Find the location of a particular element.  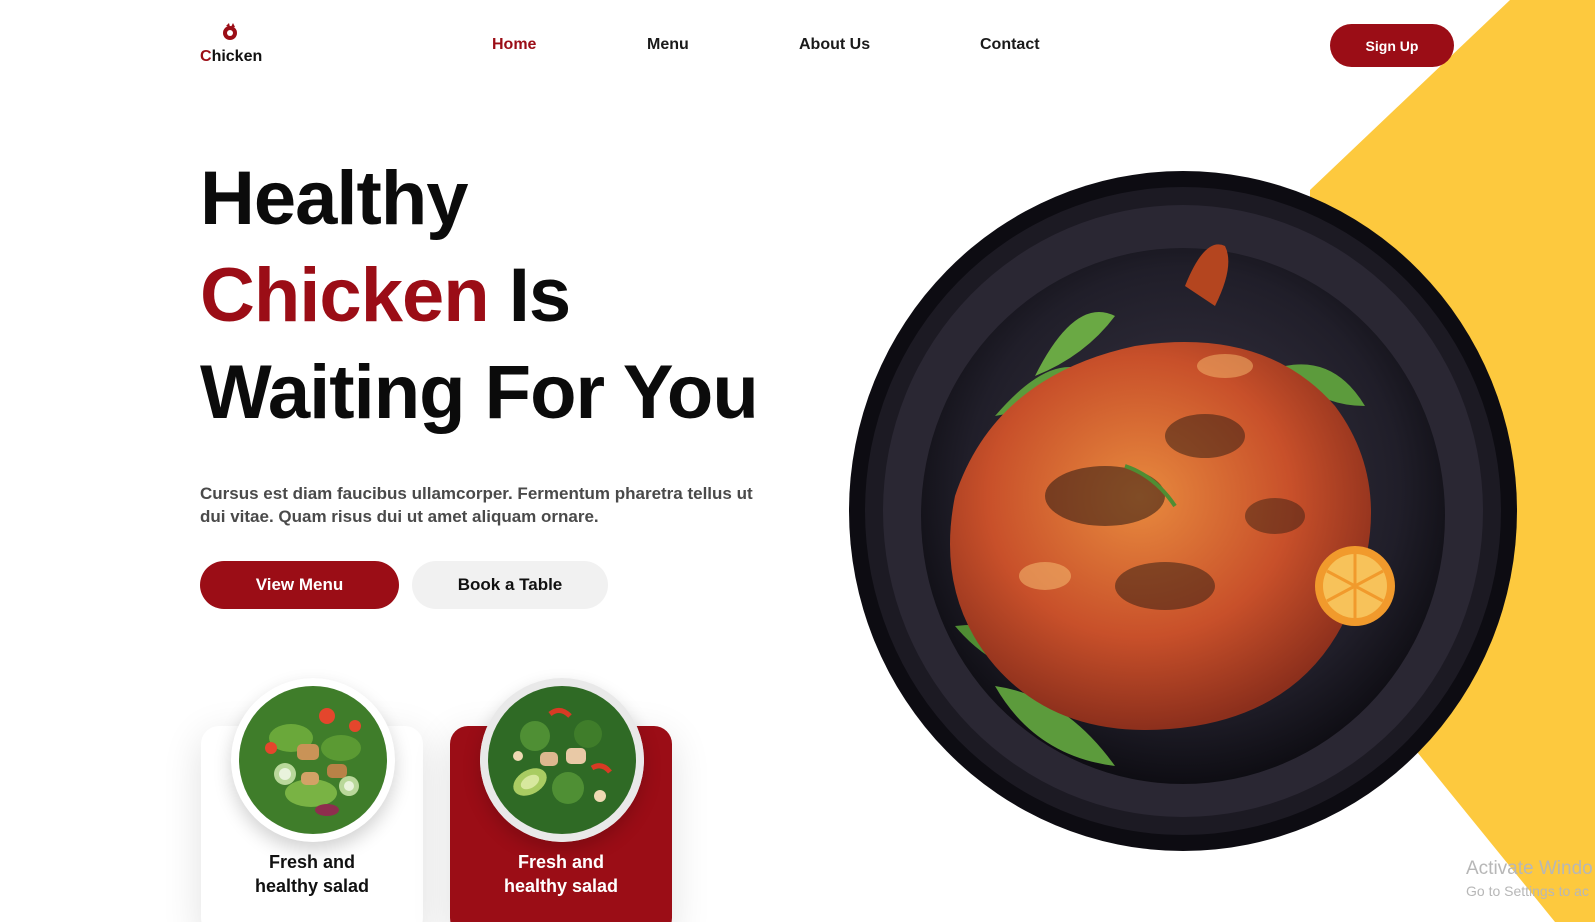

nav-menu: Menu is located at coordinates (668, 45).